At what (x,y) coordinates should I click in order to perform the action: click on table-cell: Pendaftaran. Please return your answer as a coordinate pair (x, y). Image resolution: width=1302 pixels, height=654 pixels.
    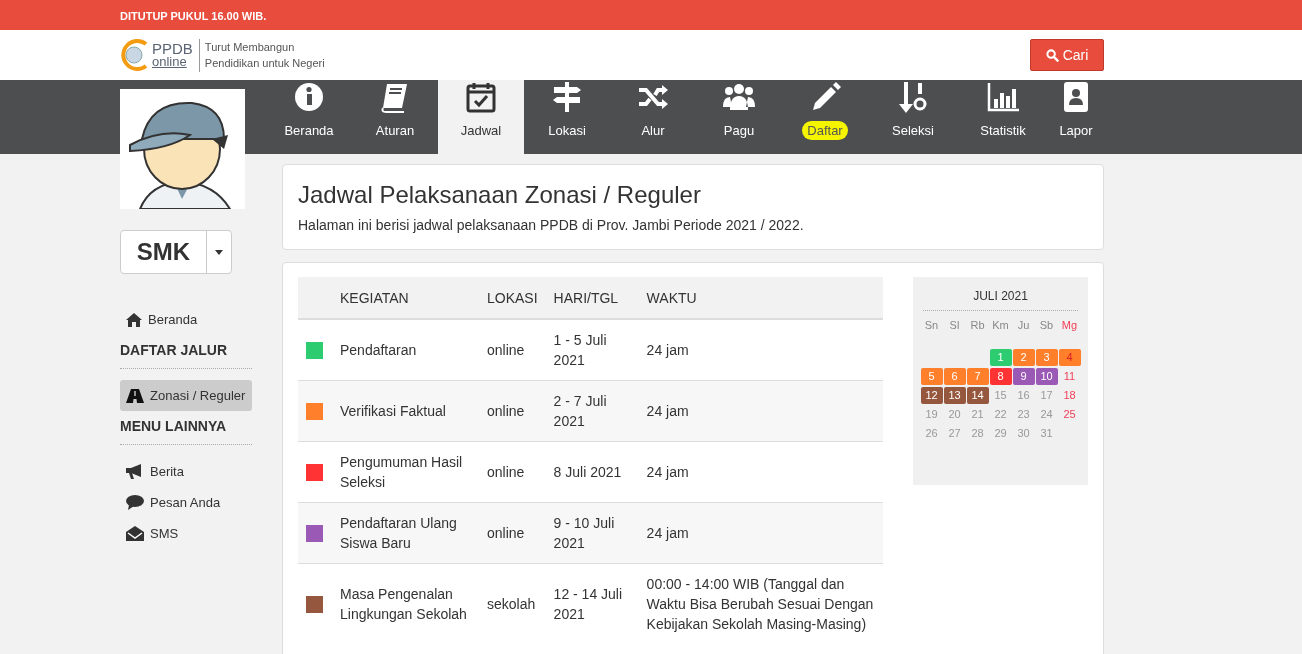
    Looking at the image, I should click on (378, 350).